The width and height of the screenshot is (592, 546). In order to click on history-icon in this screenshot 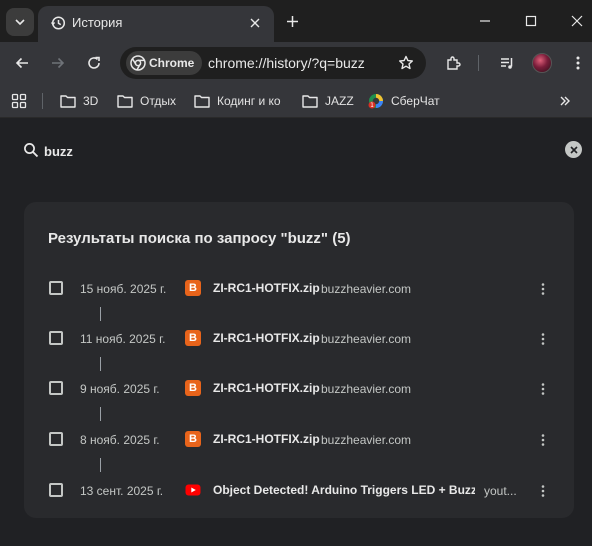, I will do `click(58, 23)`.